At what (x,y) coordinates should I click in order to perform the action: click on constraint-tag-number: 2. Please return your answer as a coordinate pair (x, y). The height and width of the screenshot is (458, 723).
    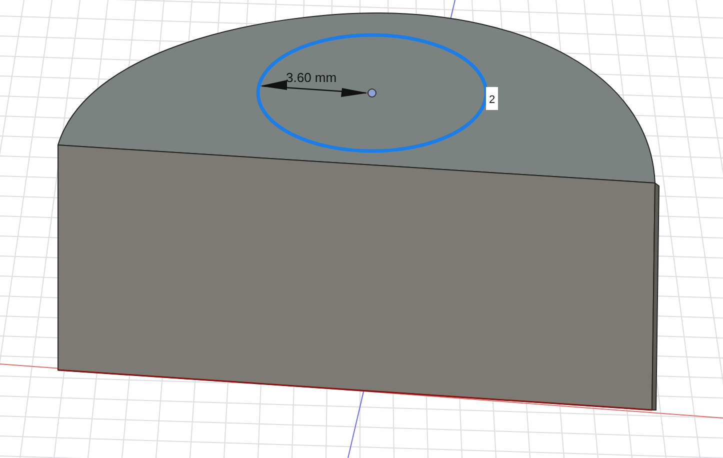
    Looking at the image, I should click on (492, 100).